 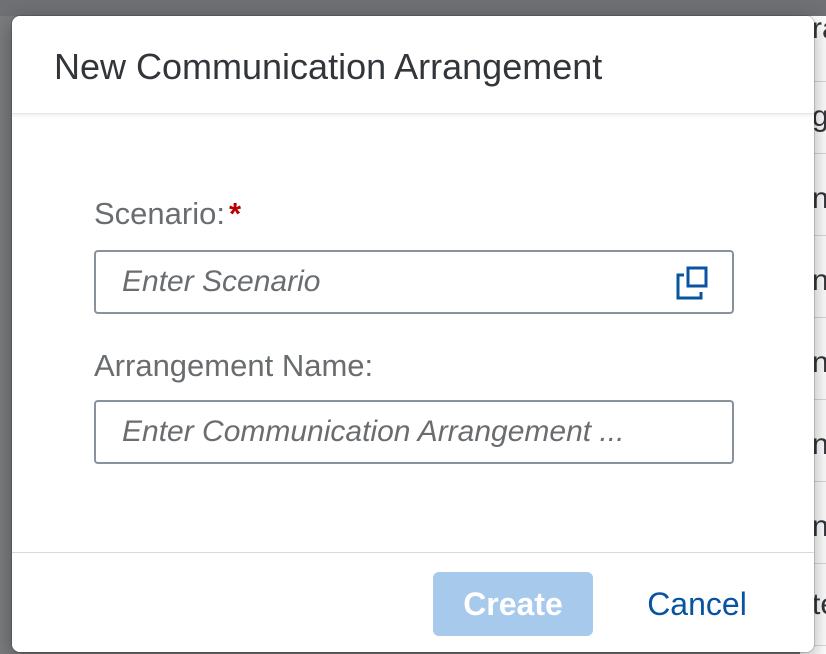 What do you see at coordinates (413, 602) in the screenshot?
I see `dialog-footer: Create Cancel` at bounding box center [413, 602].